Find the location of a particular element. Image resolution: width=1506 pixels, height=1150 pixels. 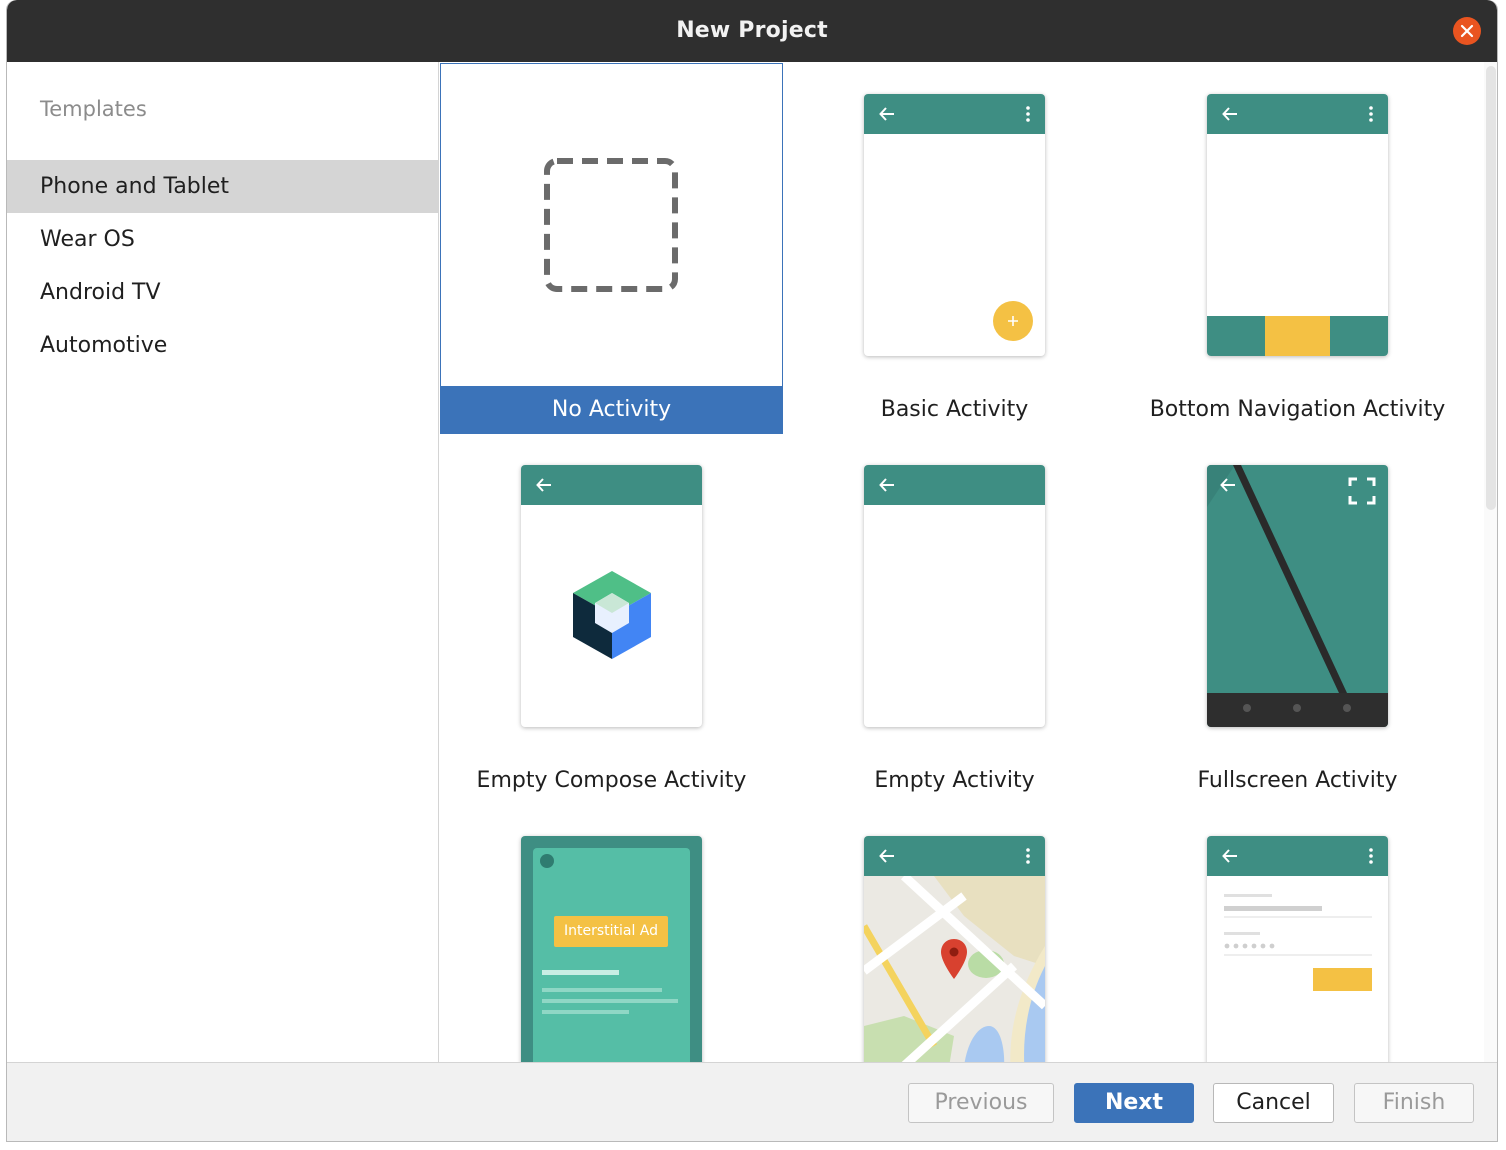

bottom-nav-selected-item is located at coordinates (1297, 336).